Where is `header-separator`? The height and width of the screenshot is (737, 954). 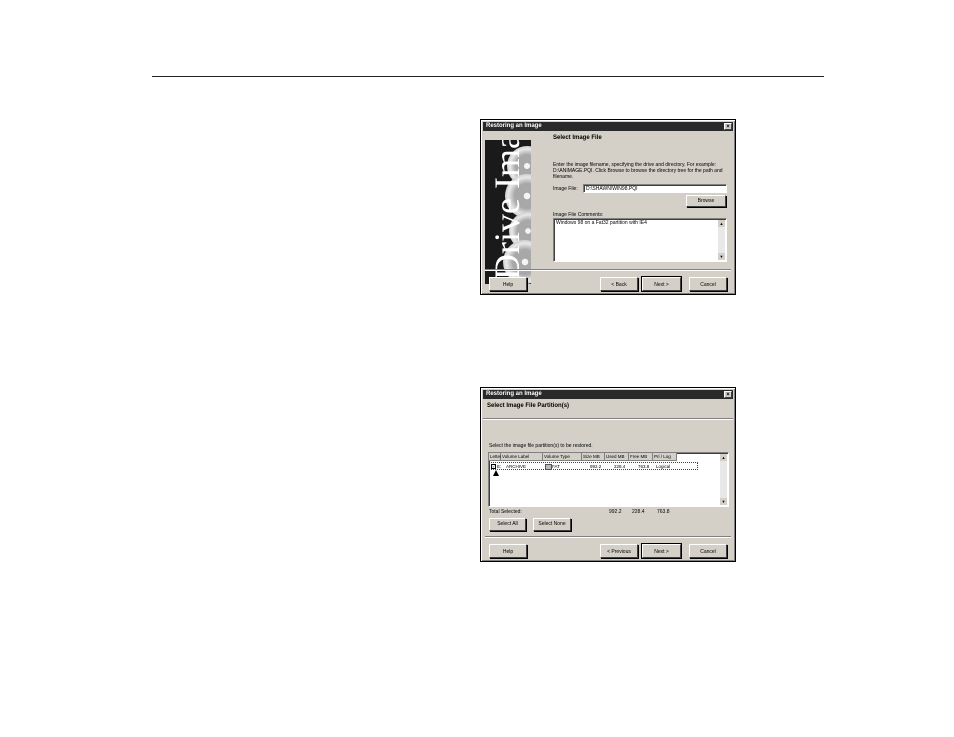 header-separator is located at coordinates (608, 419).